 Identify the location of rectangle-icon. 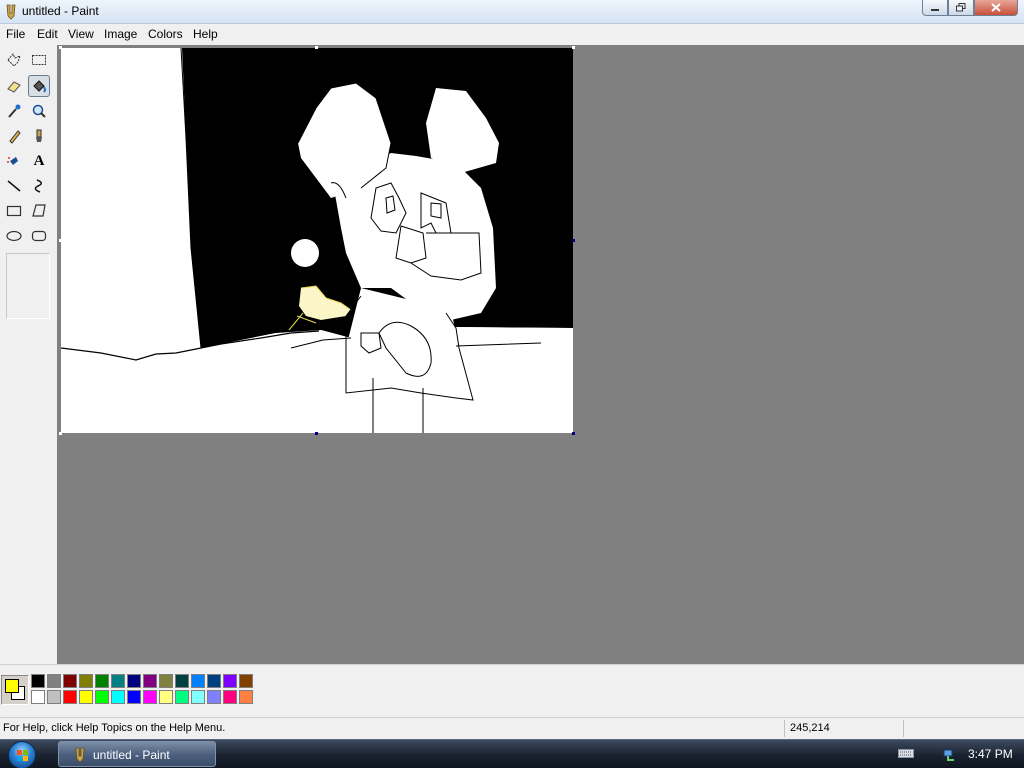
(14, 211).